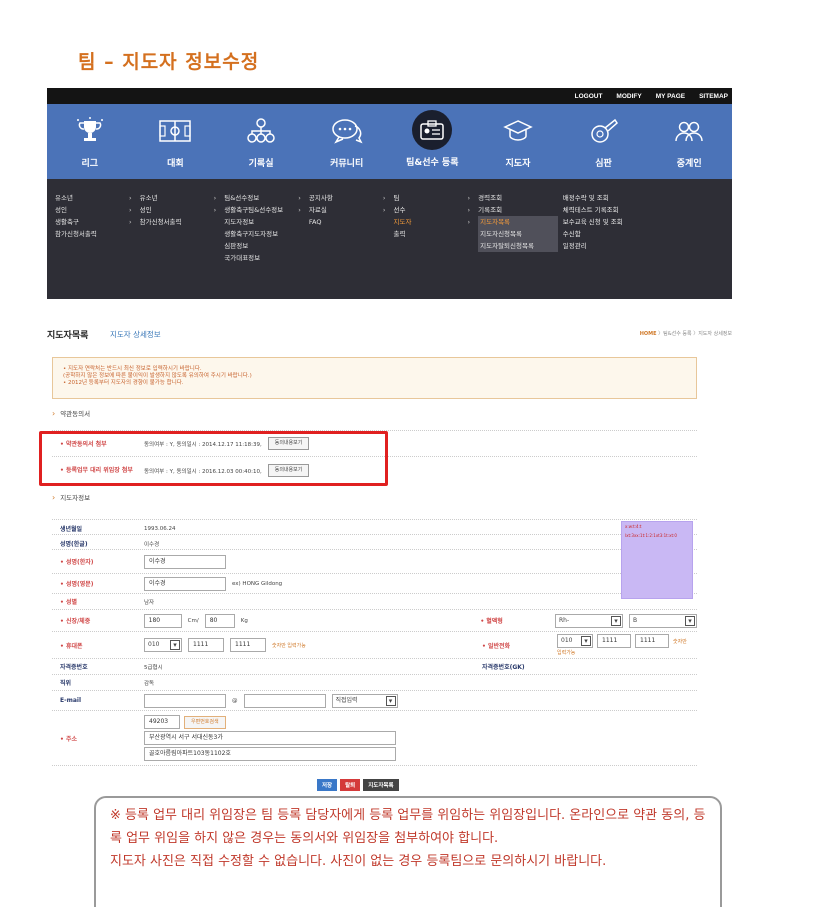 This screenshot has width=826, height=907. I want to click on logout-link: LOGOUT, so click(589, 96).